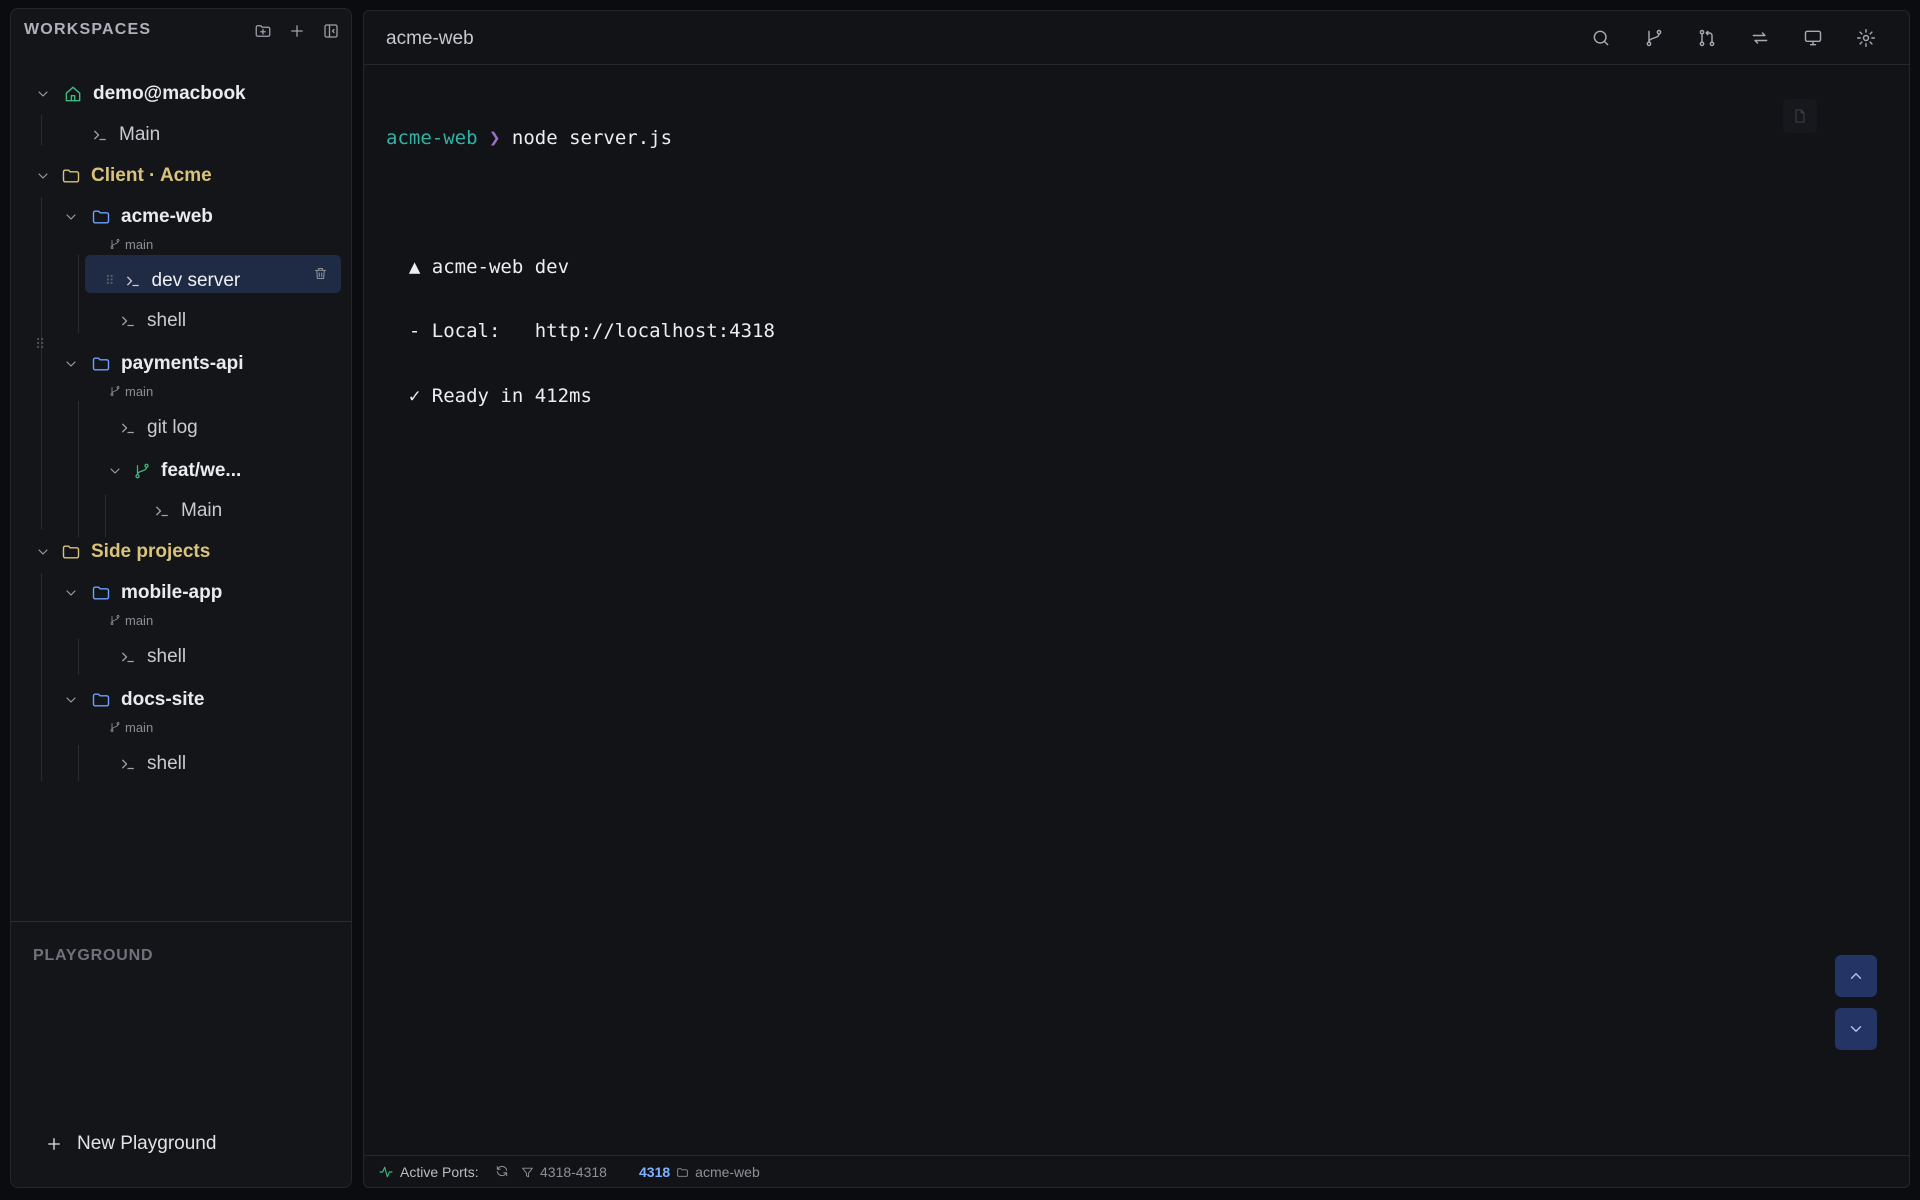 This screenshot has height=1200, width=1920. Describe the element at coordinates (1733, 38) in the screenshot. I see `toolbar` at that location.